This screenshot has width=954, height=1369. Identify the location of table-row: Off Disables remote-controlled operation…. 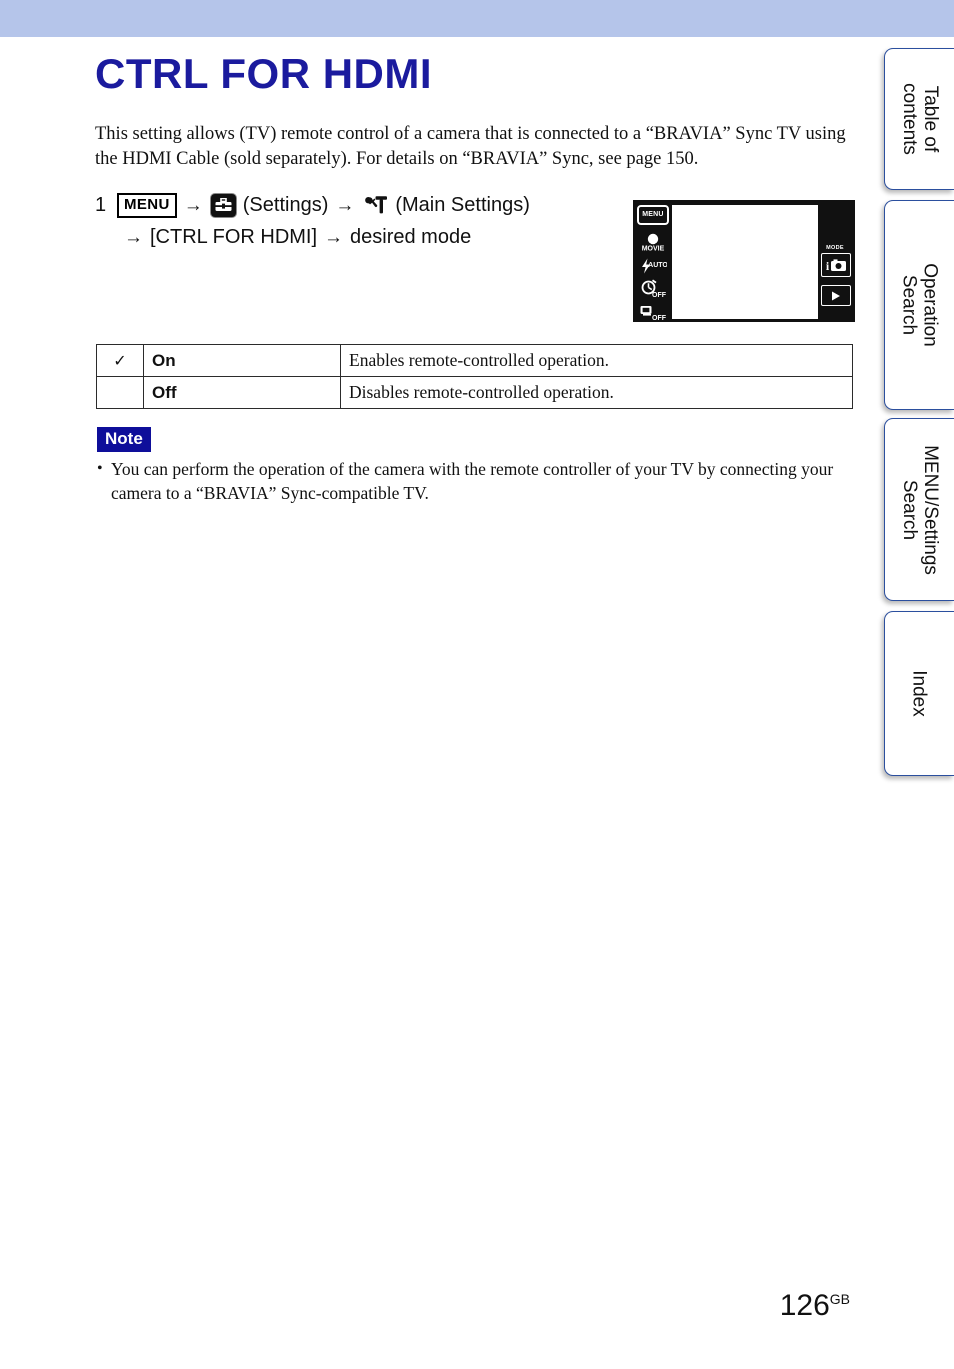
(474, 392).